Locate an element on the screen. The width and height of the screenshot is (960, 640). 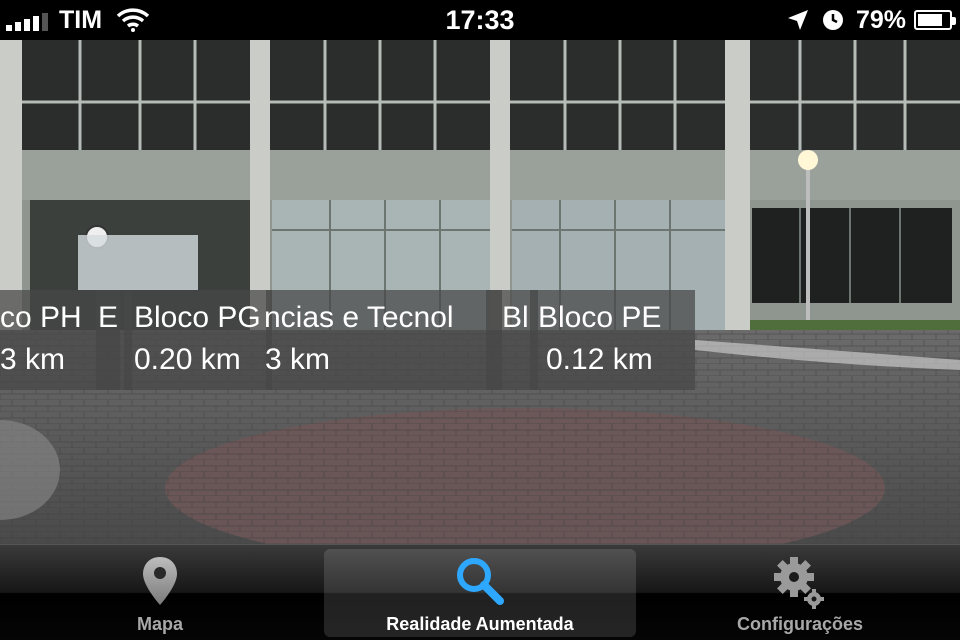
poi-name: Bloco PE is located at coordinates (600, 317).